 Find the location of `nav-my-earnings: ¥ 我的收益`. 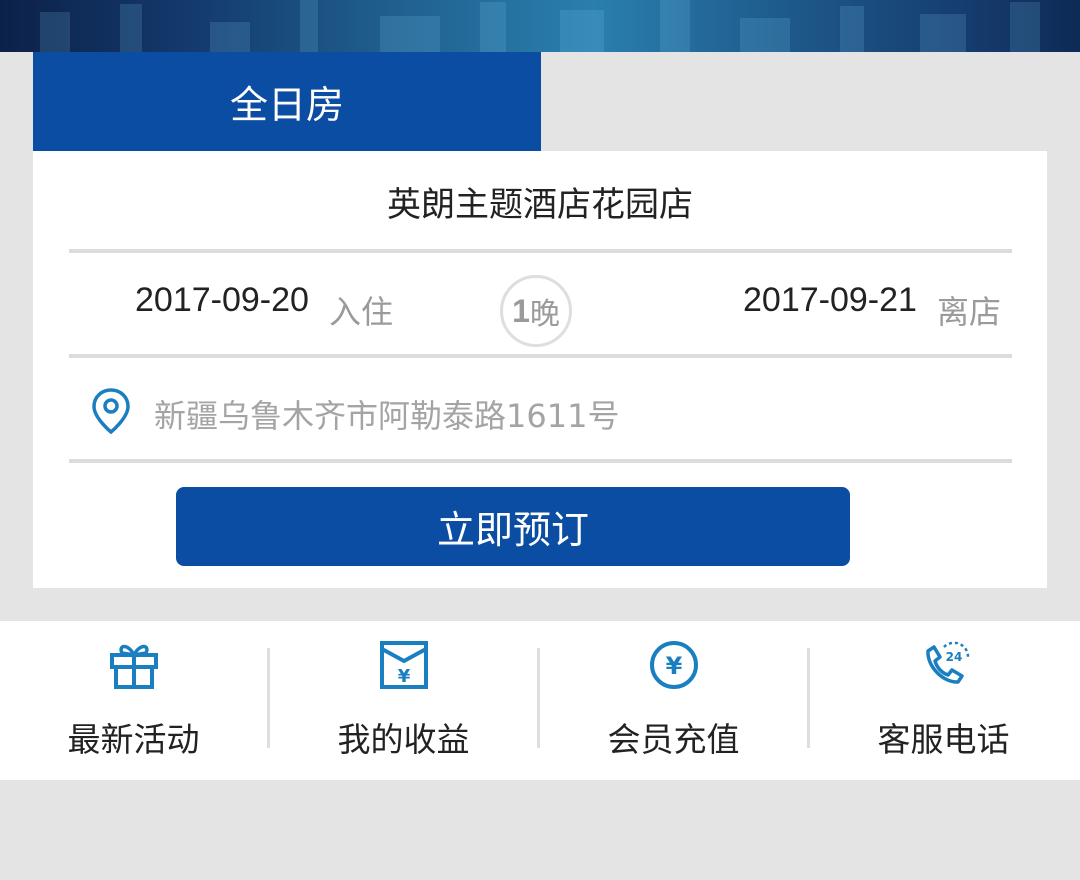

nav-my-earnings: ¥ 我的收益 is located at coordinates (403, 700).